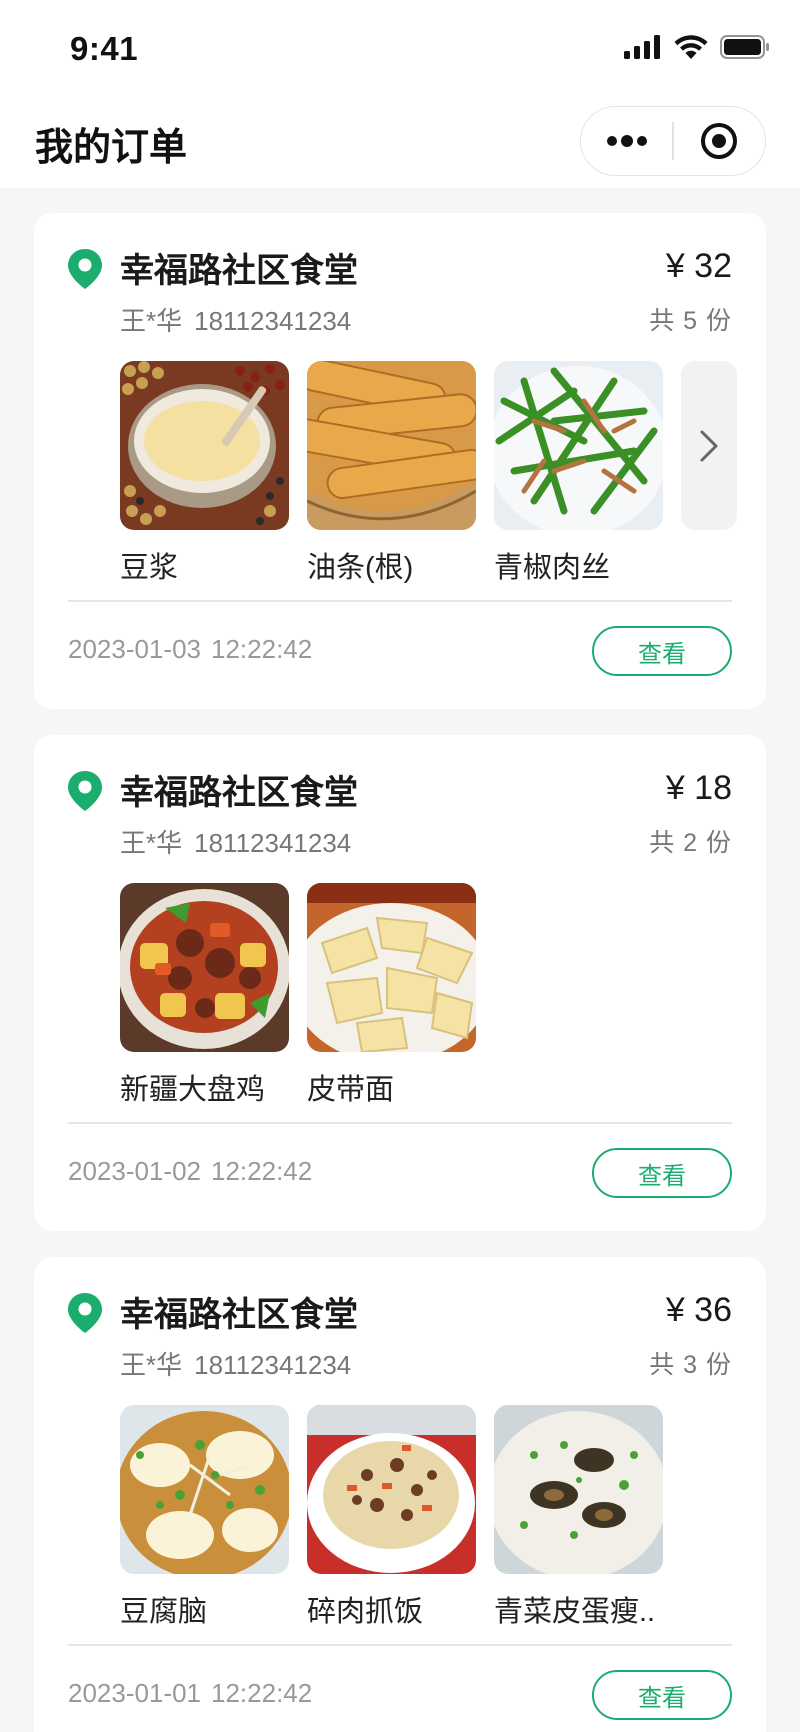 The image size is (800, 1732). What do you see at coordinates (134, 1693) in the screenshot?
I see `order-date: 2023-01-01` at bounding box center [134, 1693].